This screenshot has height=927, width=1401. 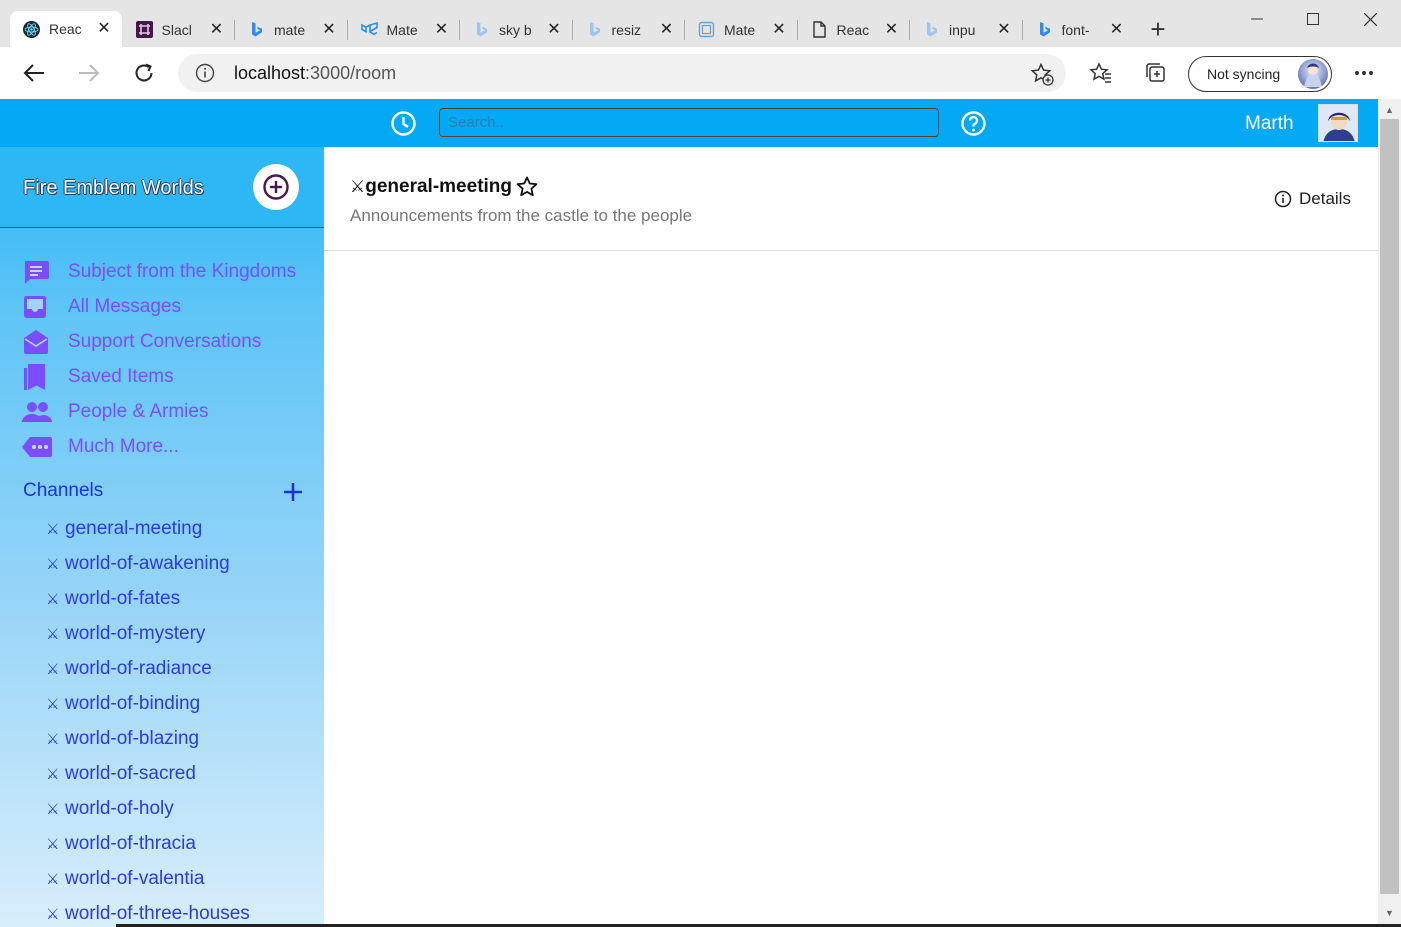 I want to click on channel-item: ⚔ world-of-radiance, so click(x=129, y=669).